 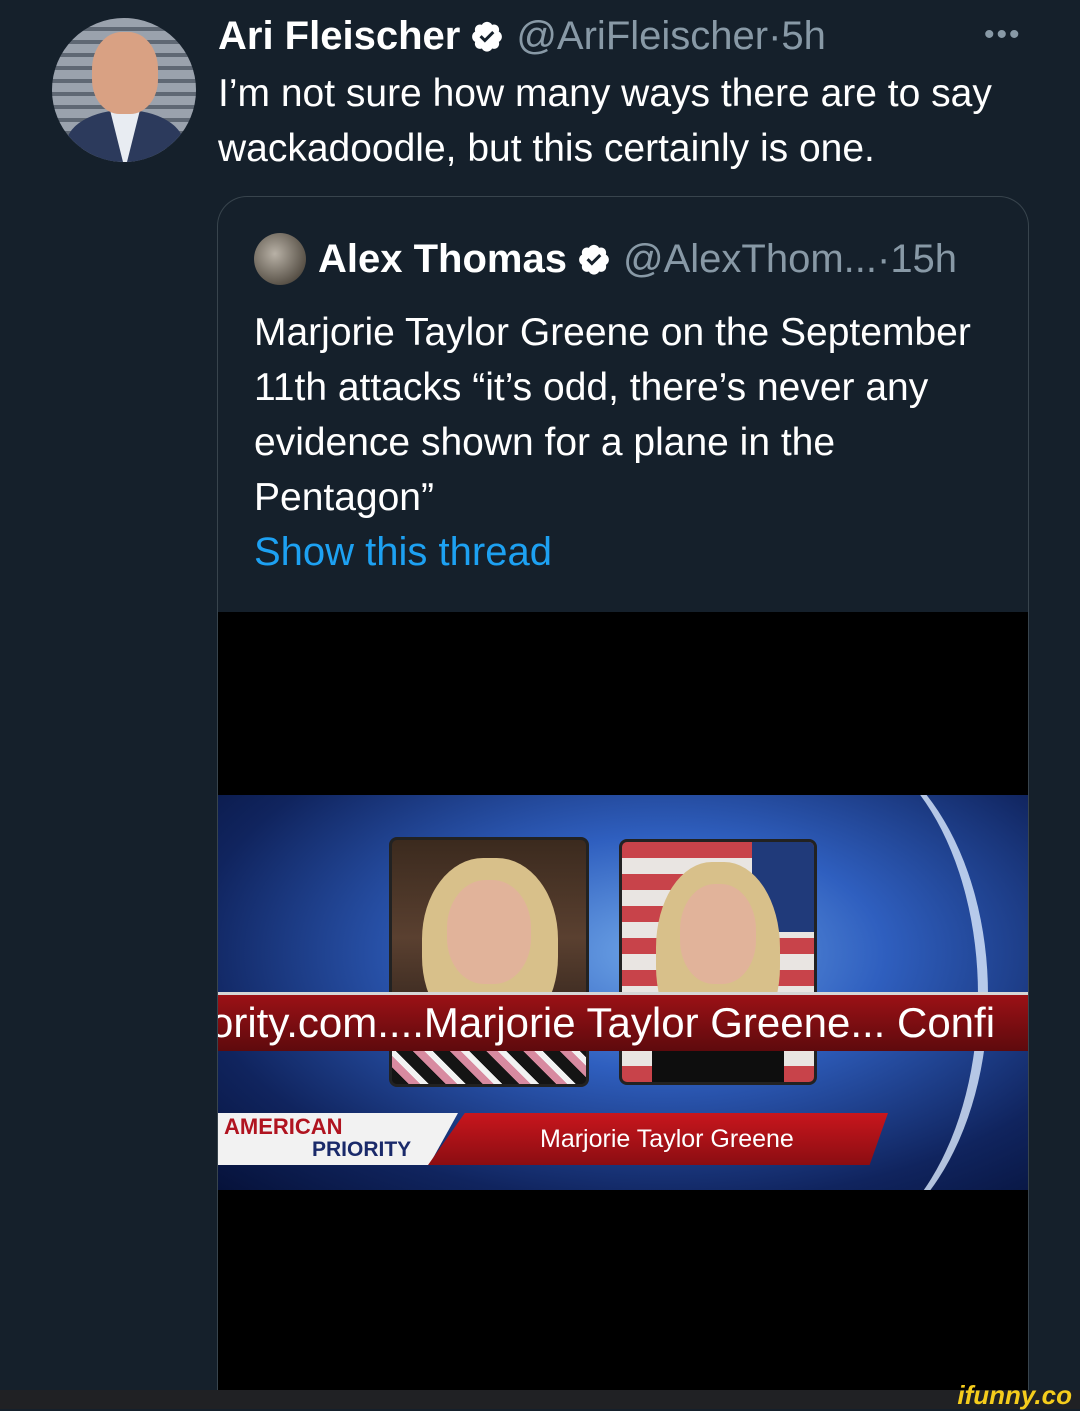 What do you see at coordinates (667, 1139) in the screenshot?
I see `lower-third-name: Marjorie Taylor Greene` at bounding box center [667, 1139].